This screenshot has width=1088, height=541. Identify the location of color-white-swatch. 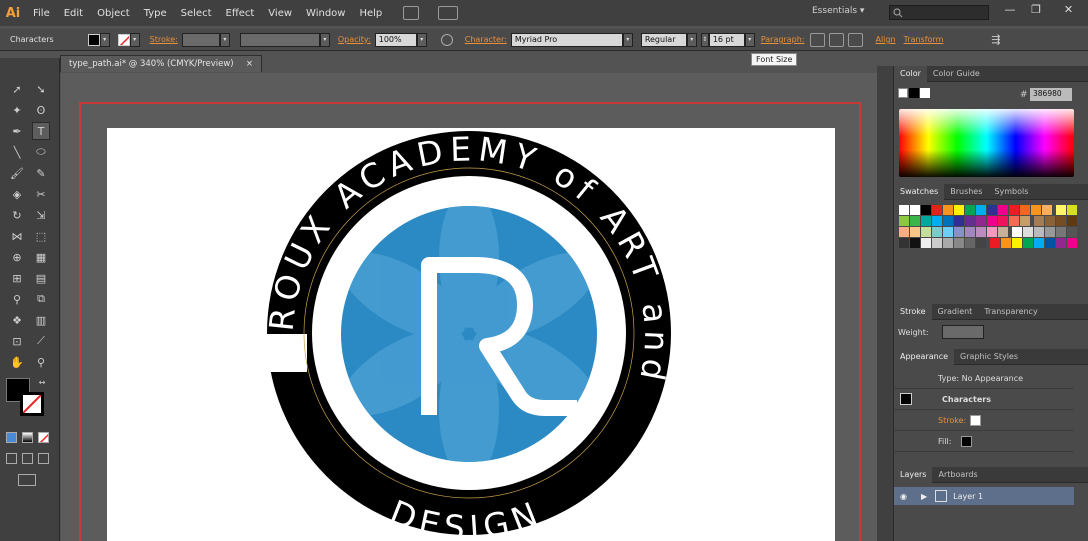
(925, 93).